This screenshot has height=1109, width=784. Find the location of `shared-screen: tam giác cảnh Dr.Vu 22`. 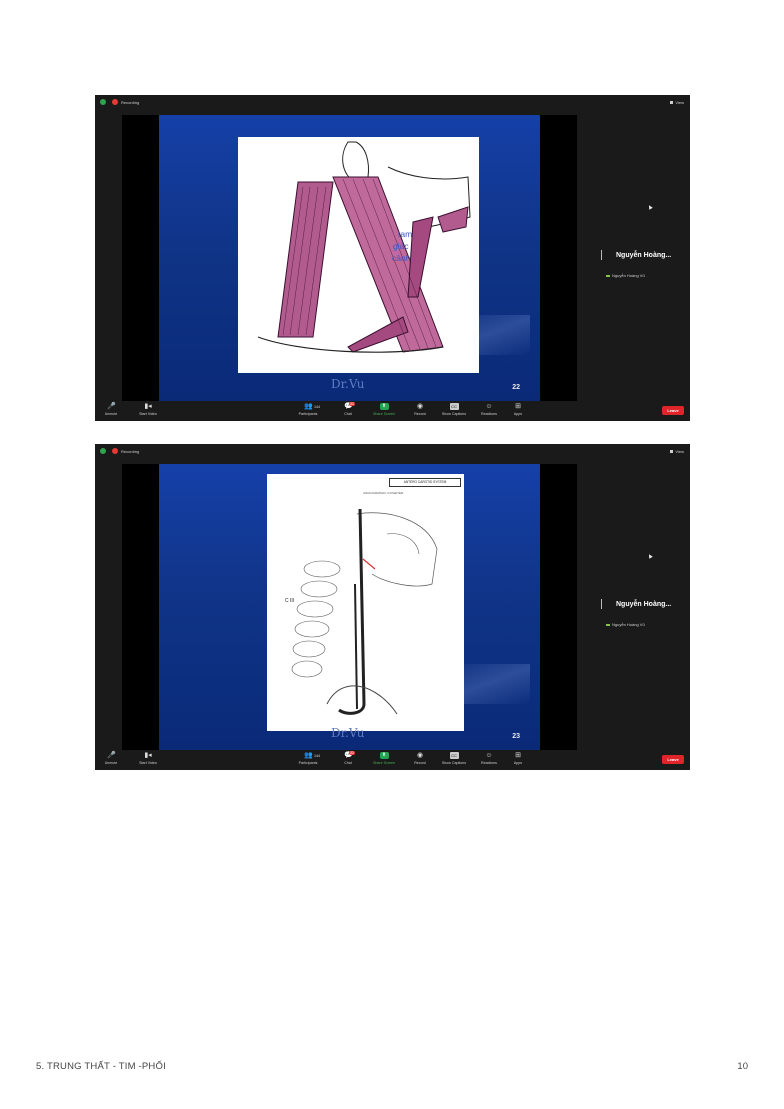

shared-screen: tam giác cảnh Dr.Vu 22 is located at coordinates (349, 258).